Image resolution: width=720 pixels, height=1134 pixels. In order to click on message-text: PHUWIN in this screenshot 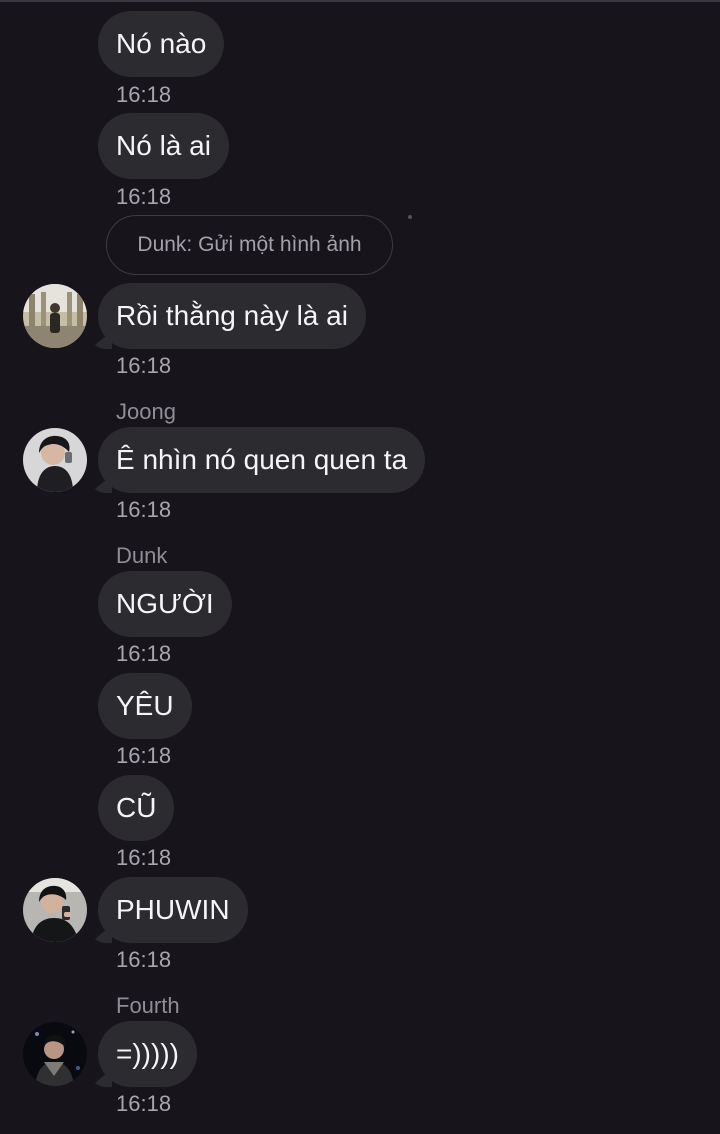, I will do `click(173, 909)`.